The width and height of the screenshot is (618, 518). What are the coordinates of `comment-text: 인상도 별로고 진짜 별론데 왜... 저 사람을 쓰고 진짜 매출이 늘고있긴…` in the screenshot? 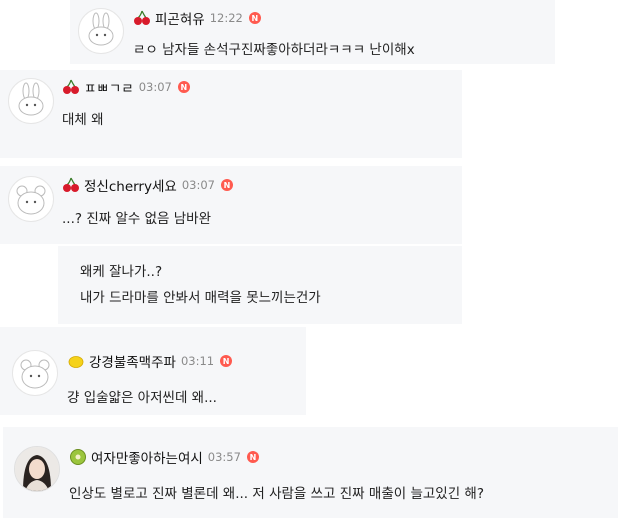 It's located at (277, 494).